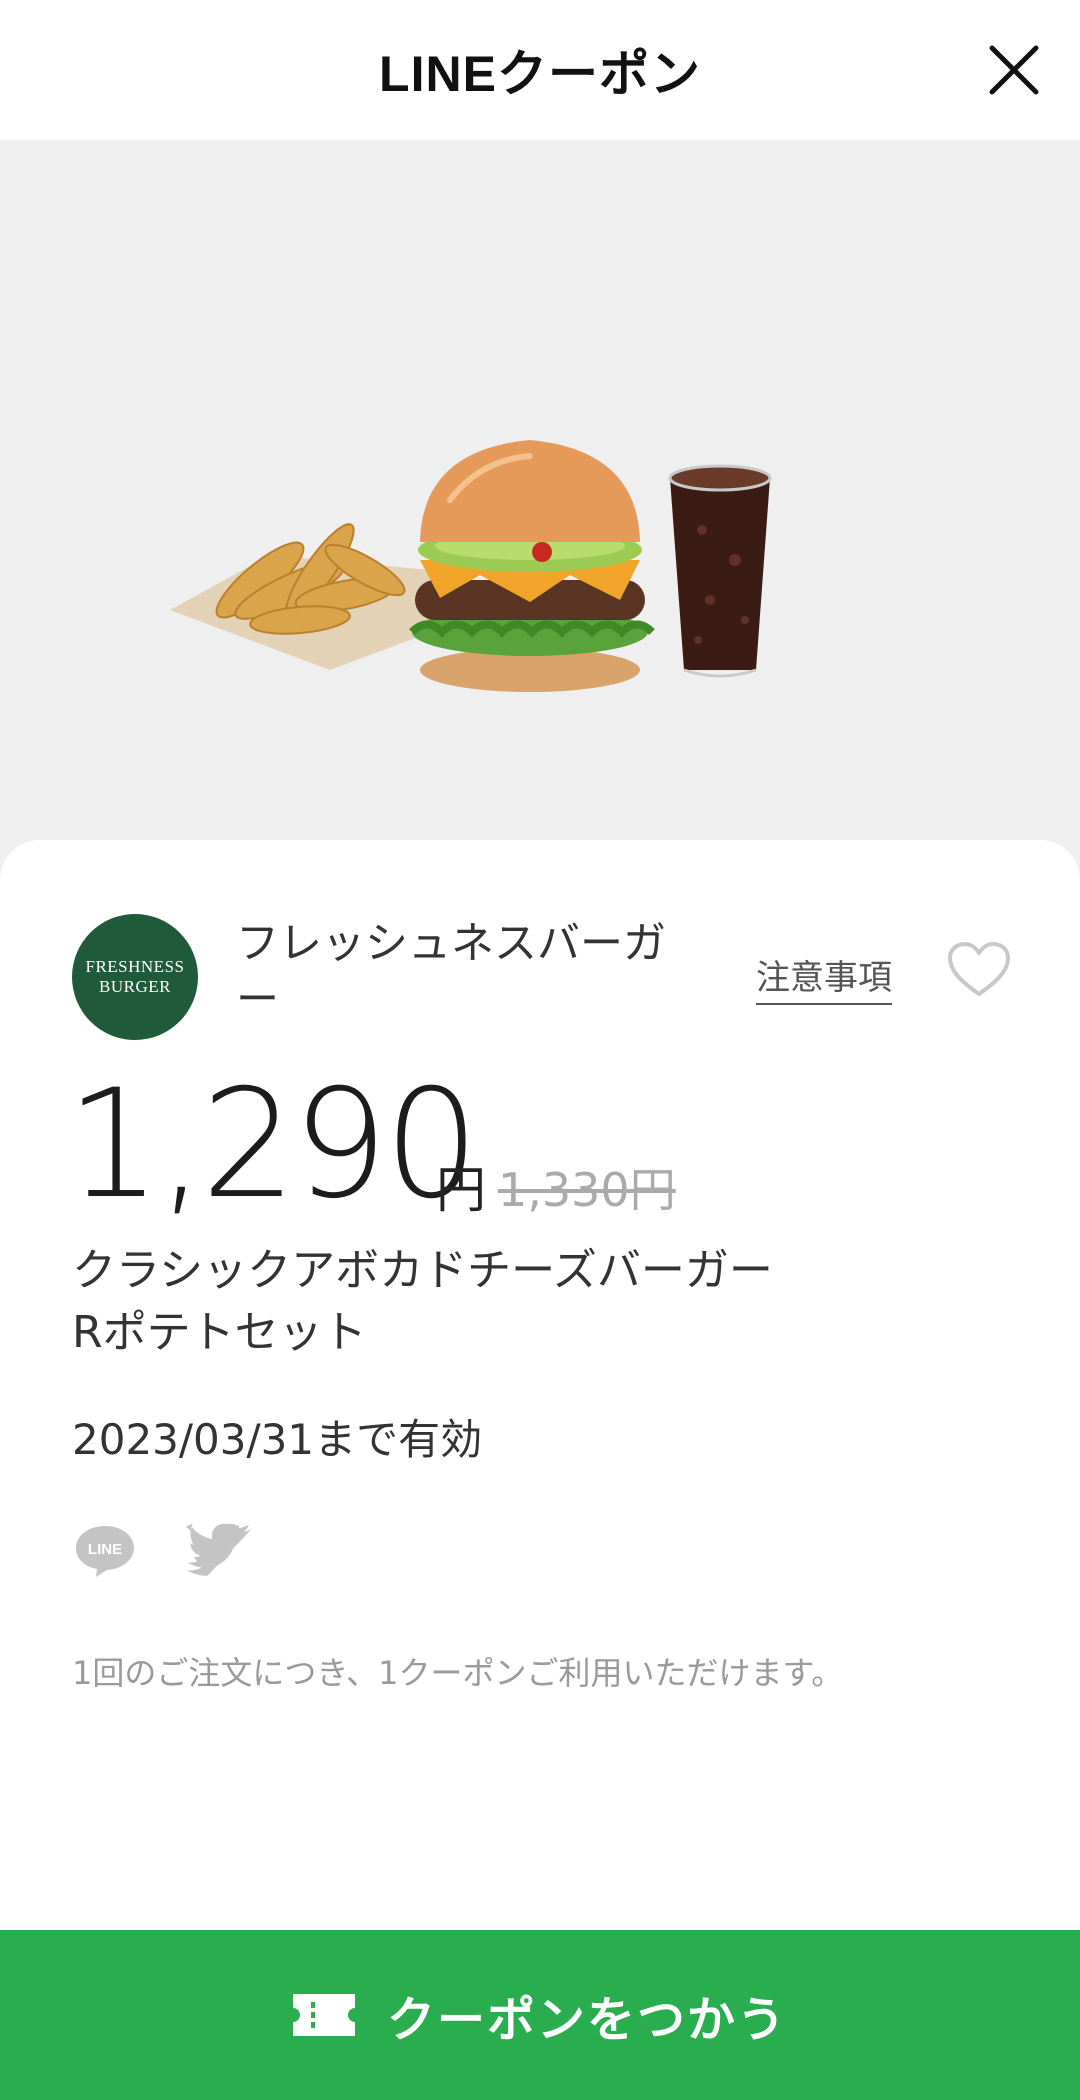  What do you see at coordinates (471, 566) in the screenshot?
I see `burger-set-photo` at bounding box center [471, 566].